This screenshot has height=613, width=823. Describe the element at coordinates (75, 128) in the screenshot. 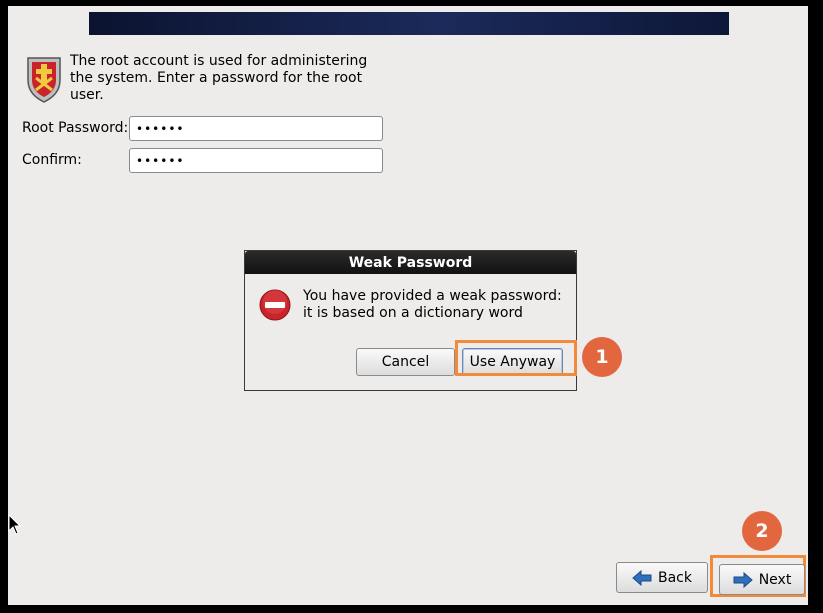

I see `root-password-label: Root Password:` at that location.